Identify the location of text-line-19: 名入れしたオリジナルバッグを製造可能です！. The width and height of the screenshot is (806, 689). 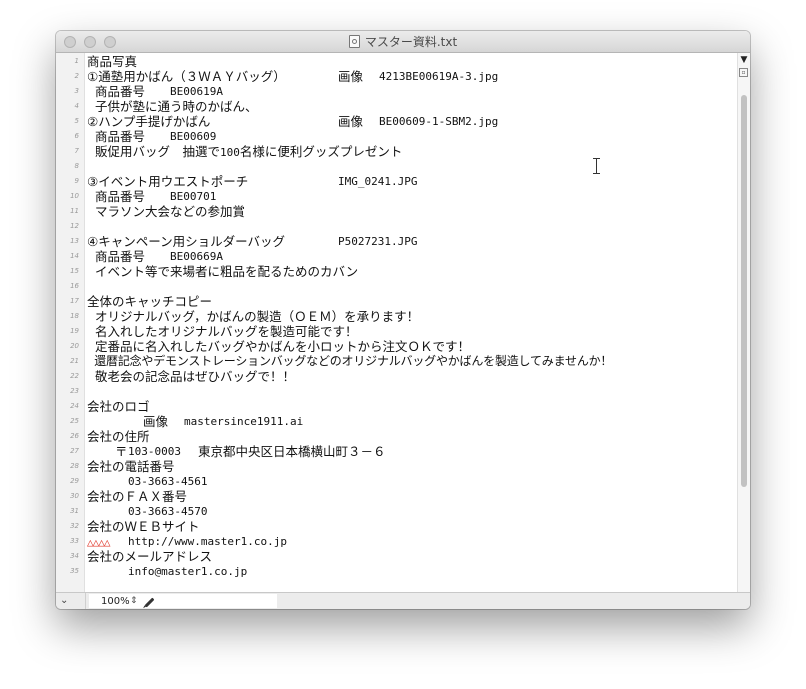
(222, 331).